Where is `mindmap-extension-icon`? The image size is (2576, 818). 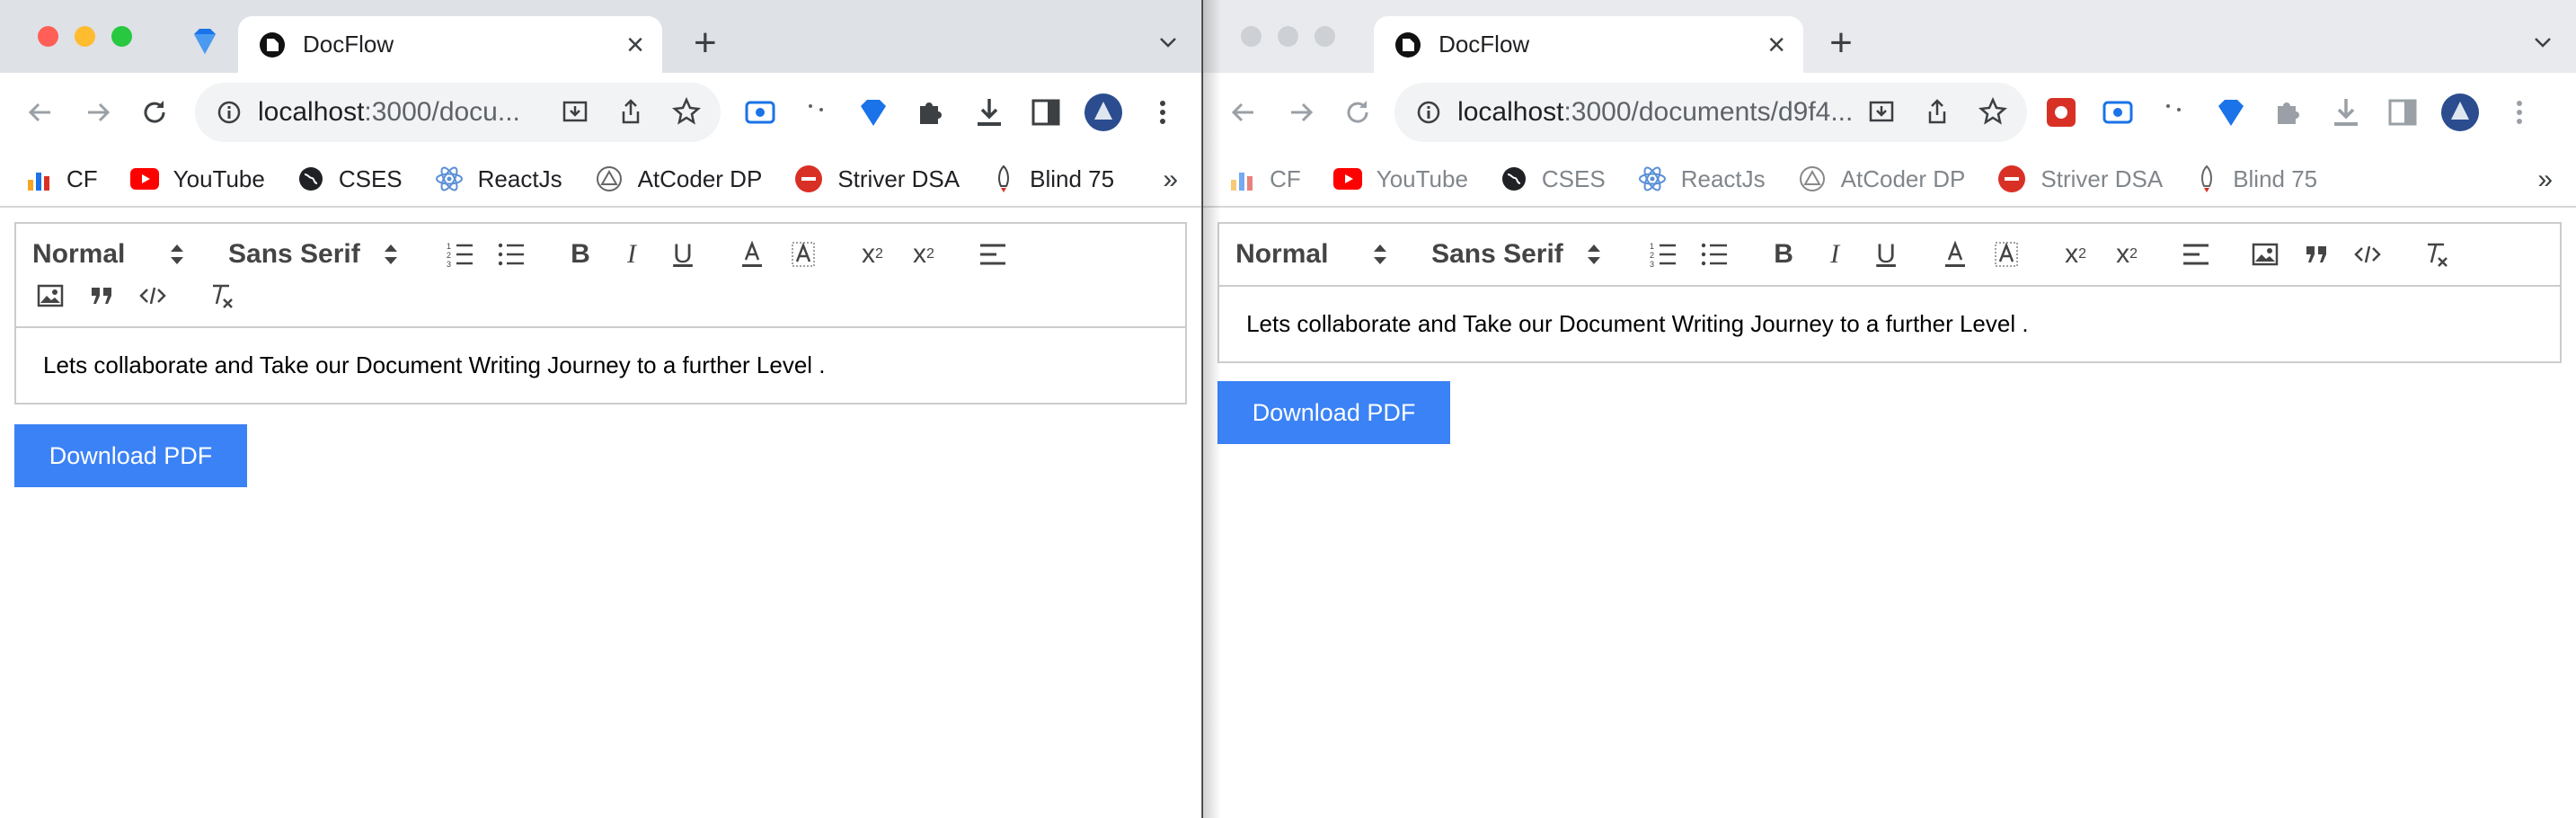
mindmap-extension-icon is located at coordinates (2061, 112).